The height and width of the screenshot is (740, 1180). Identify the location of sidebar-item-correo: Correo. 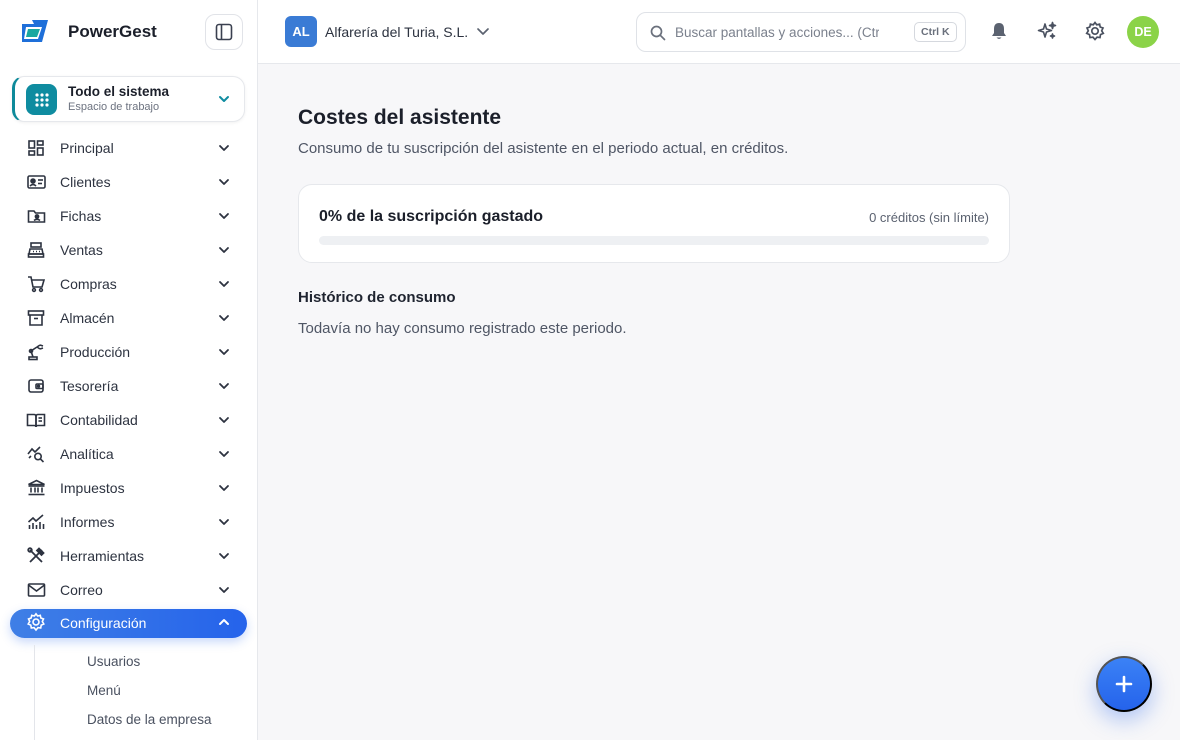
(129, 590).